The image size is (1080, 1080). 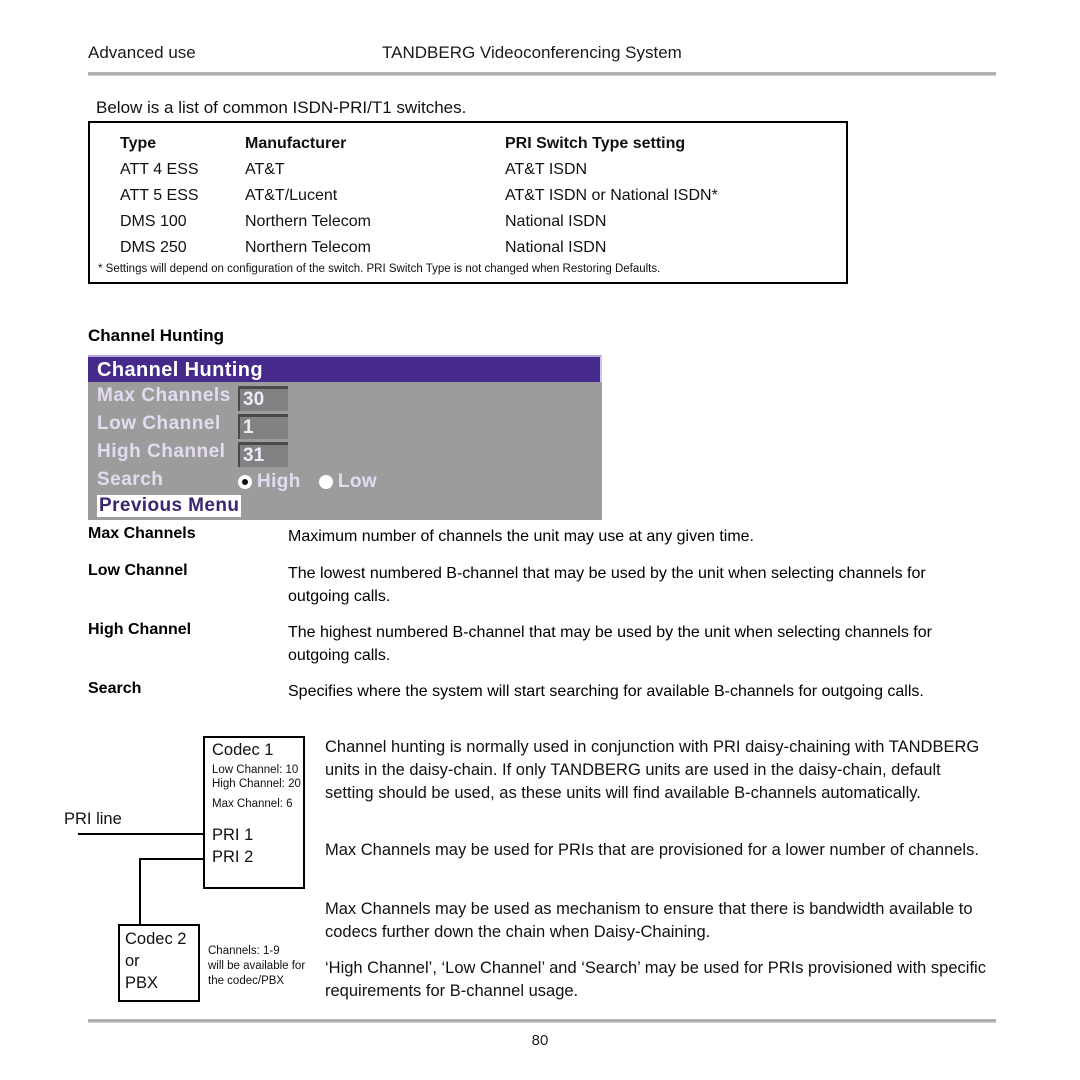 I want to click on osd-previous-menu-label: Previous Menu, so click(x=169, y=505).